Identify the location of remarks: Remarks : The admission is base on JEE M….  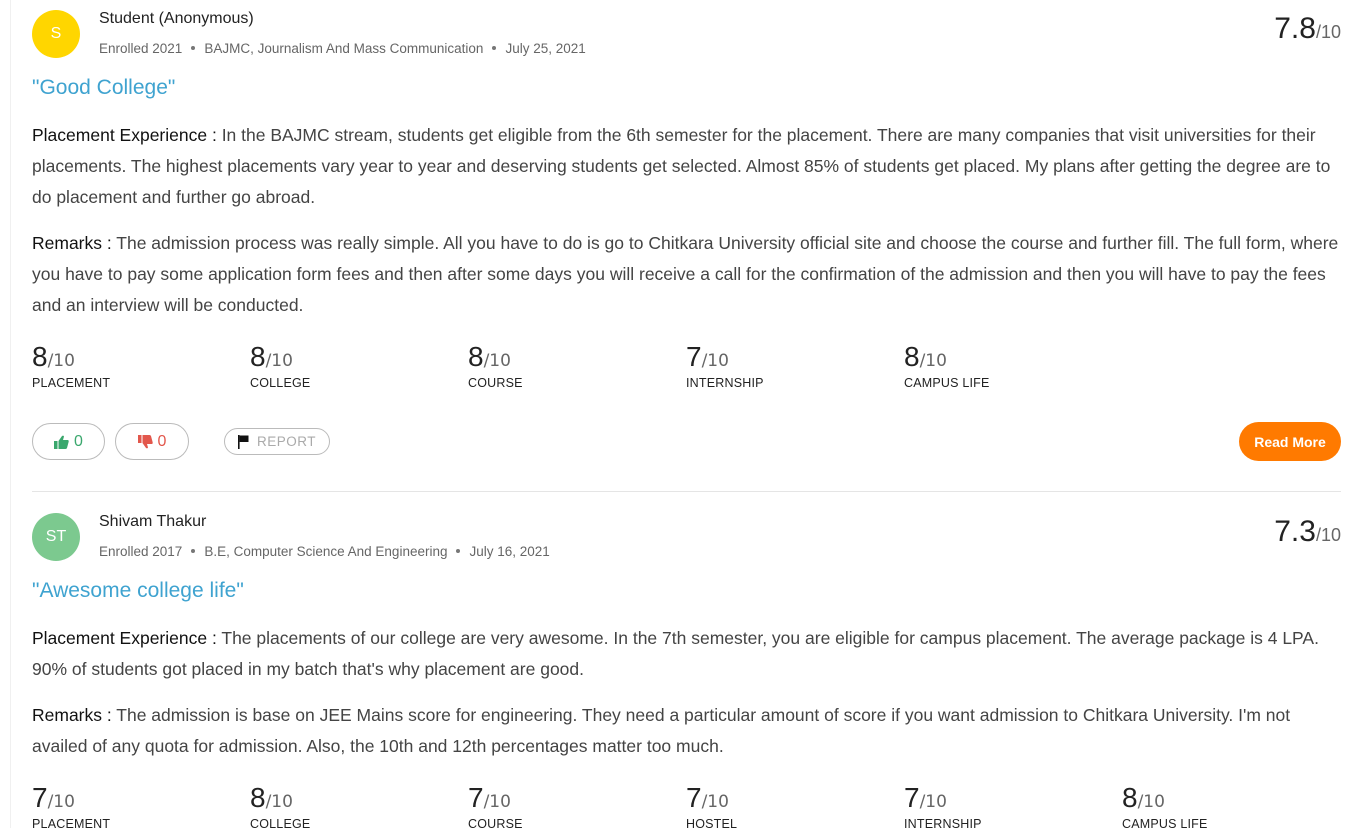
(688, 731).